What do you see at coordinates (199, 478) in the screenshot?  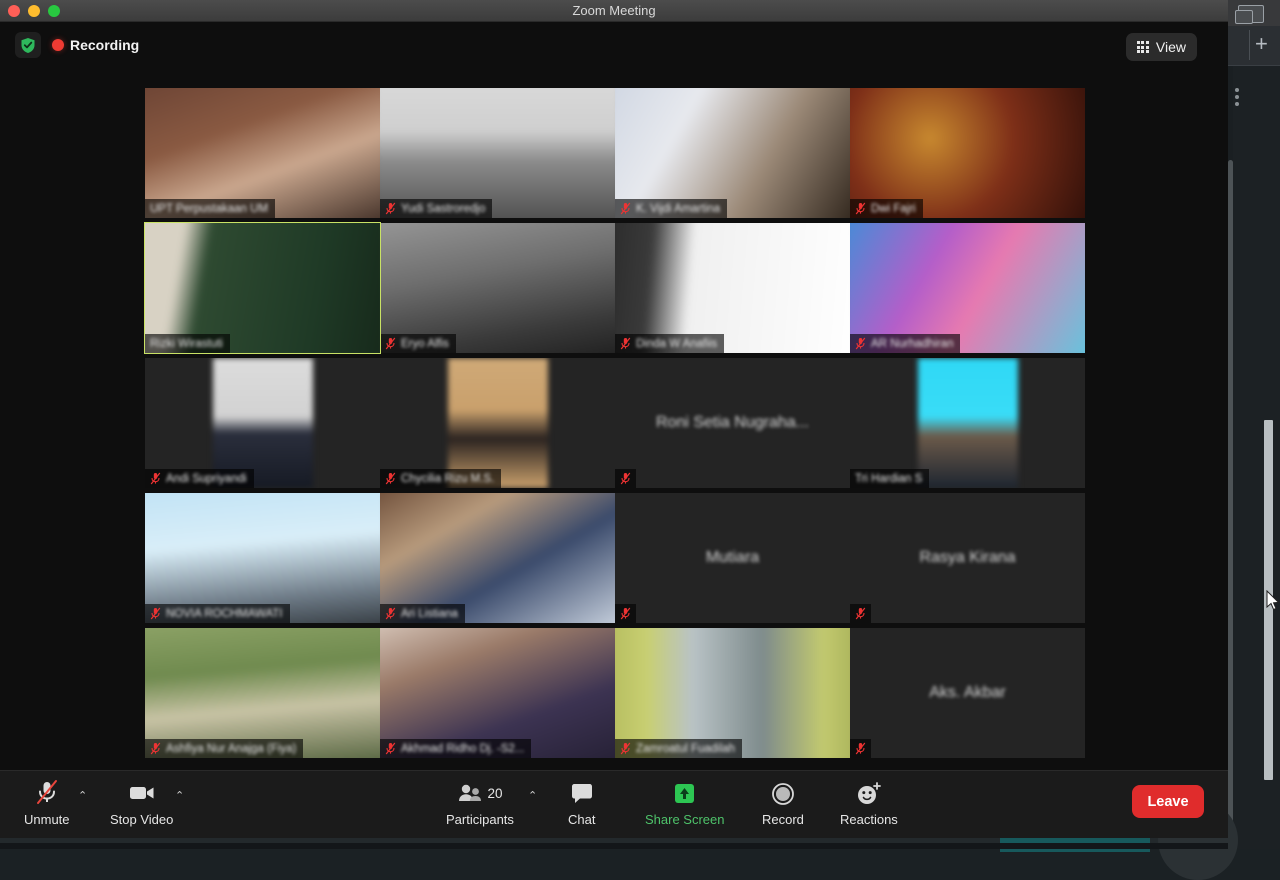 I see `participant-name-bar: Andi Supriyandi` at bounding box center [199, 478].